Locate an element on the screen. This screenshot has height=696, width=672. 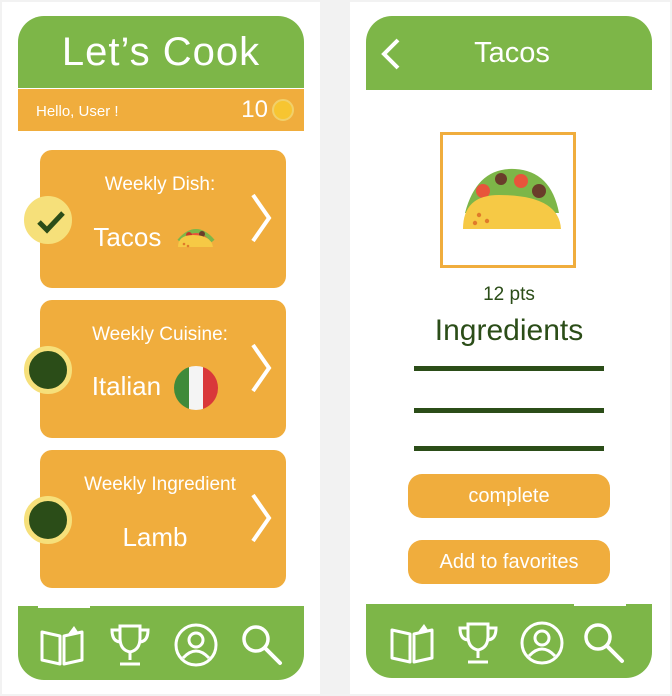
detail-header: Tacos is located at coordinates (509, 53).